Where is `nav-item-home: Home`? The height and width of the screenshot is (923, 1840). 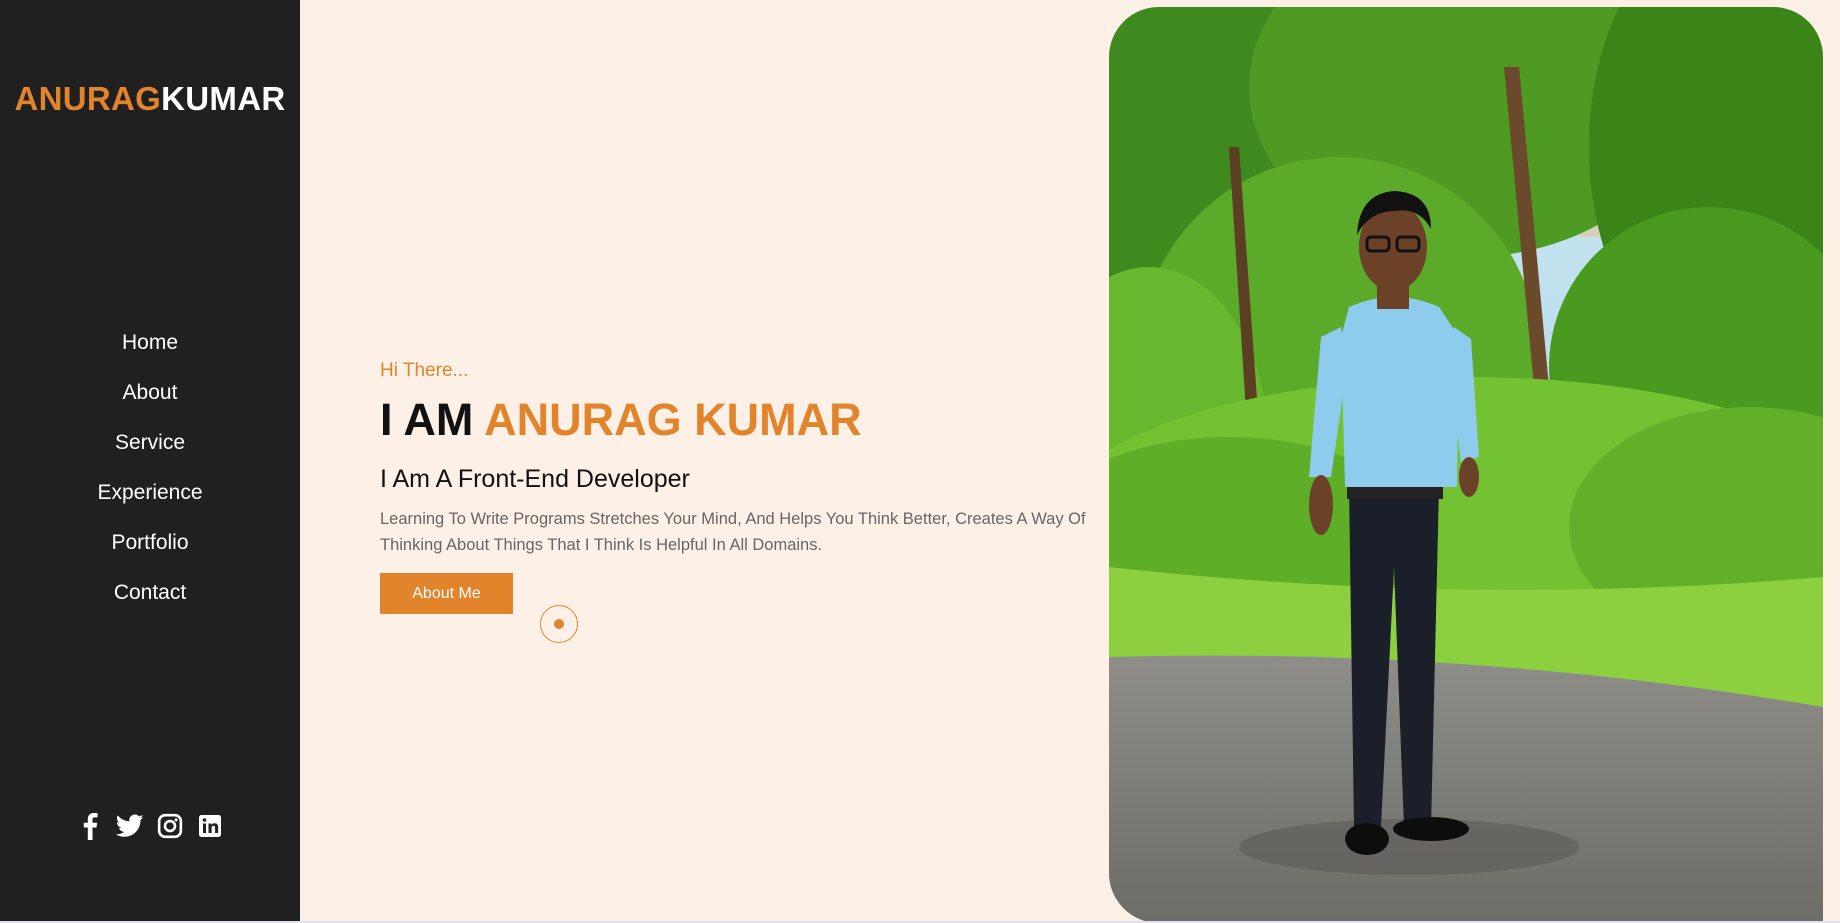 nav-item-home: Home is located at coordinates (150, 351).